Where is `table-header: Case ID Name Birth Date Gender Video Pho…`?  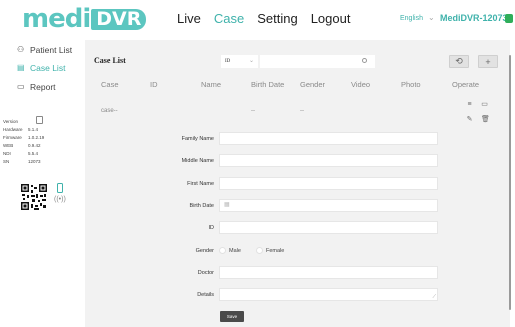
table-header: Case ID Name Birth Date Gender Video Pho… is located at coordinates (297, 87).